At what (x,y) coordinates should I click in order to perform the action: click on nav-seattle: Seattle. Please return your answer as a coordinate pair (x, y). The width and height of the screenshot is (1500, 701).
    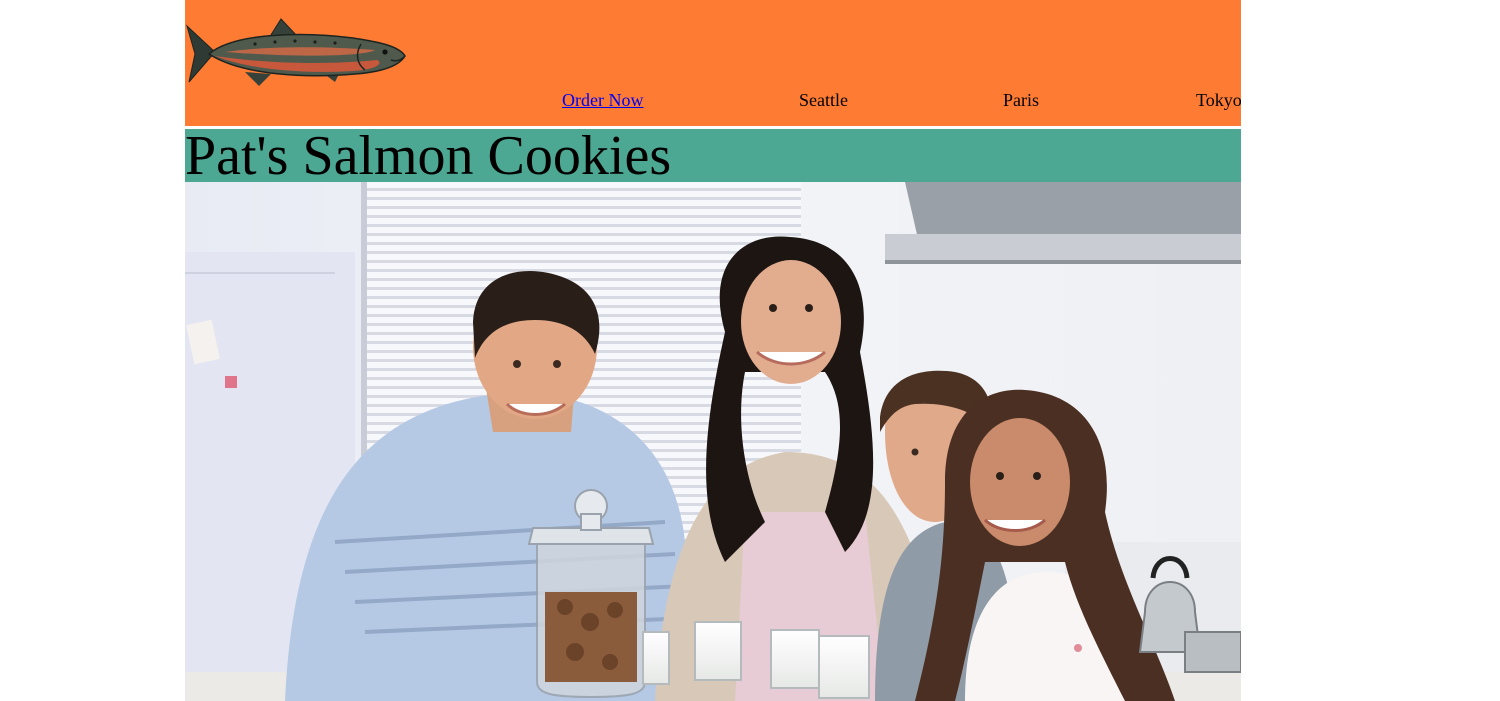
    Looking at the image, I should click on (823, 100).